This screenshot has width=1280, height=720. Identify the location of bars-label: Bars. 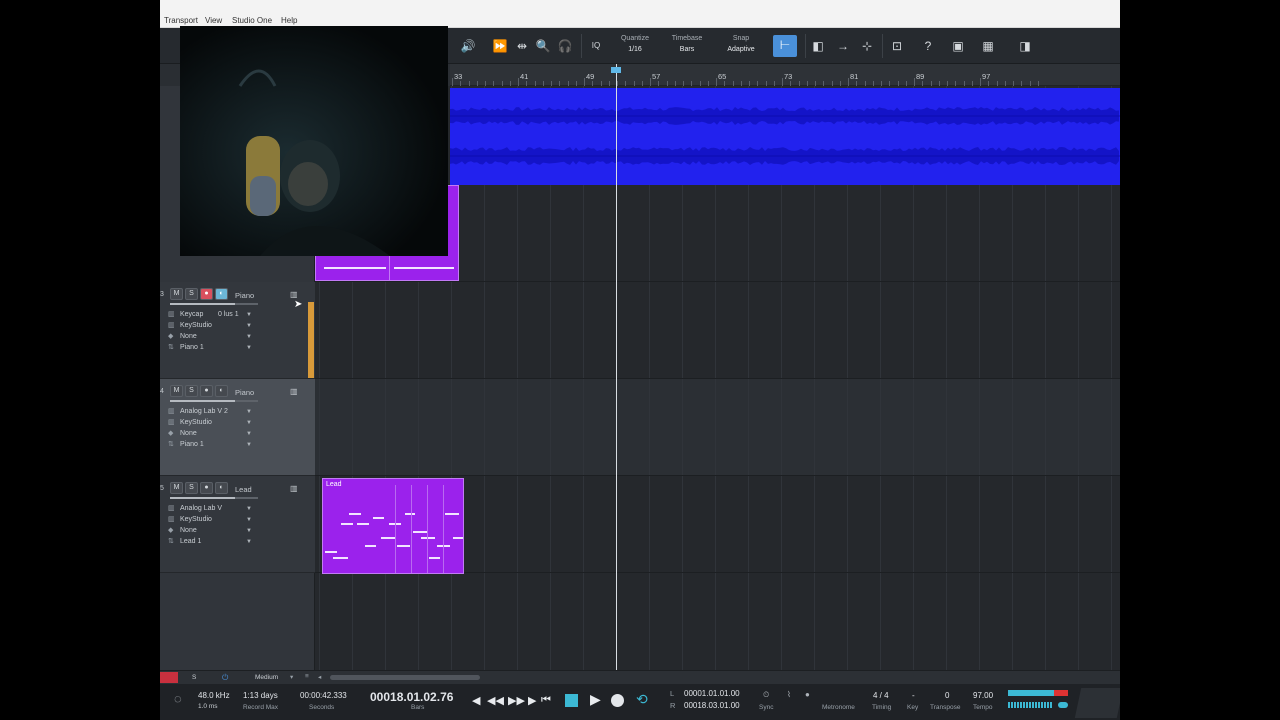
(417, 707).